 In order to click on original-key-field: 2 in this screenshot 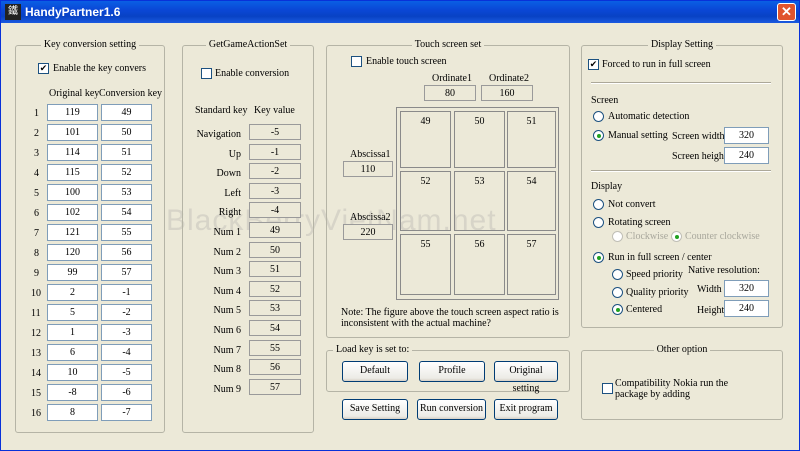, I will do `click(72, 292)`.